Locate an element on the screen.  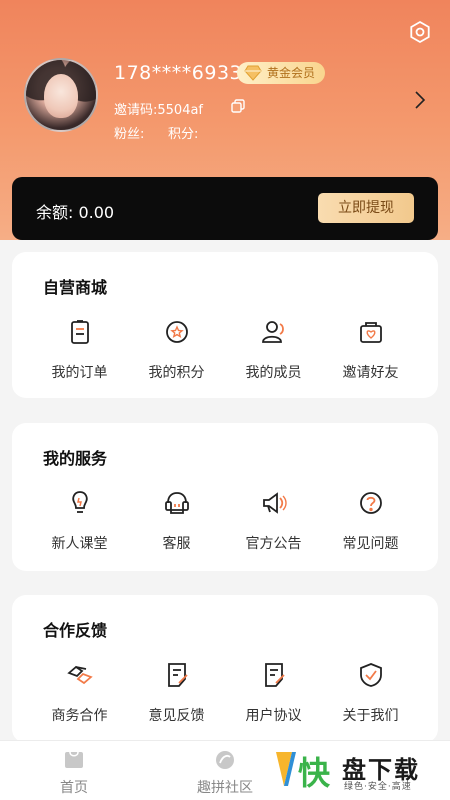
menu-item-label: 常见问题 is located at coordinates (370, 544).